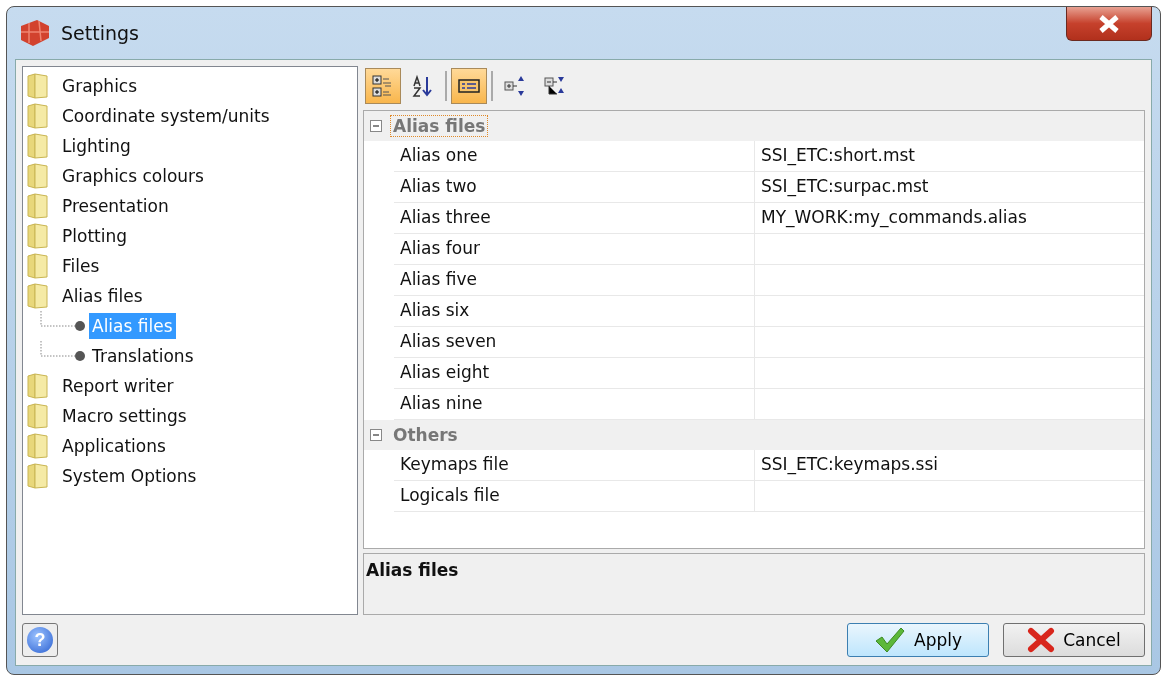  Describe the element at coordinates (574, 280) in the screenshot. I see `property-name: Alias five` at that location.